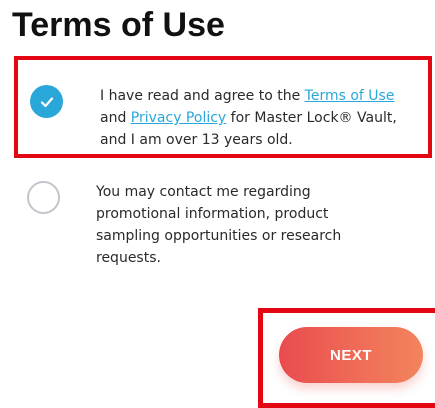 The width and height of the screenshot is (435, 408). What do you see at coordinates (115, 118) in the screenshot?
I see `agreement-text-and: and` at bounding box center [115, 118].